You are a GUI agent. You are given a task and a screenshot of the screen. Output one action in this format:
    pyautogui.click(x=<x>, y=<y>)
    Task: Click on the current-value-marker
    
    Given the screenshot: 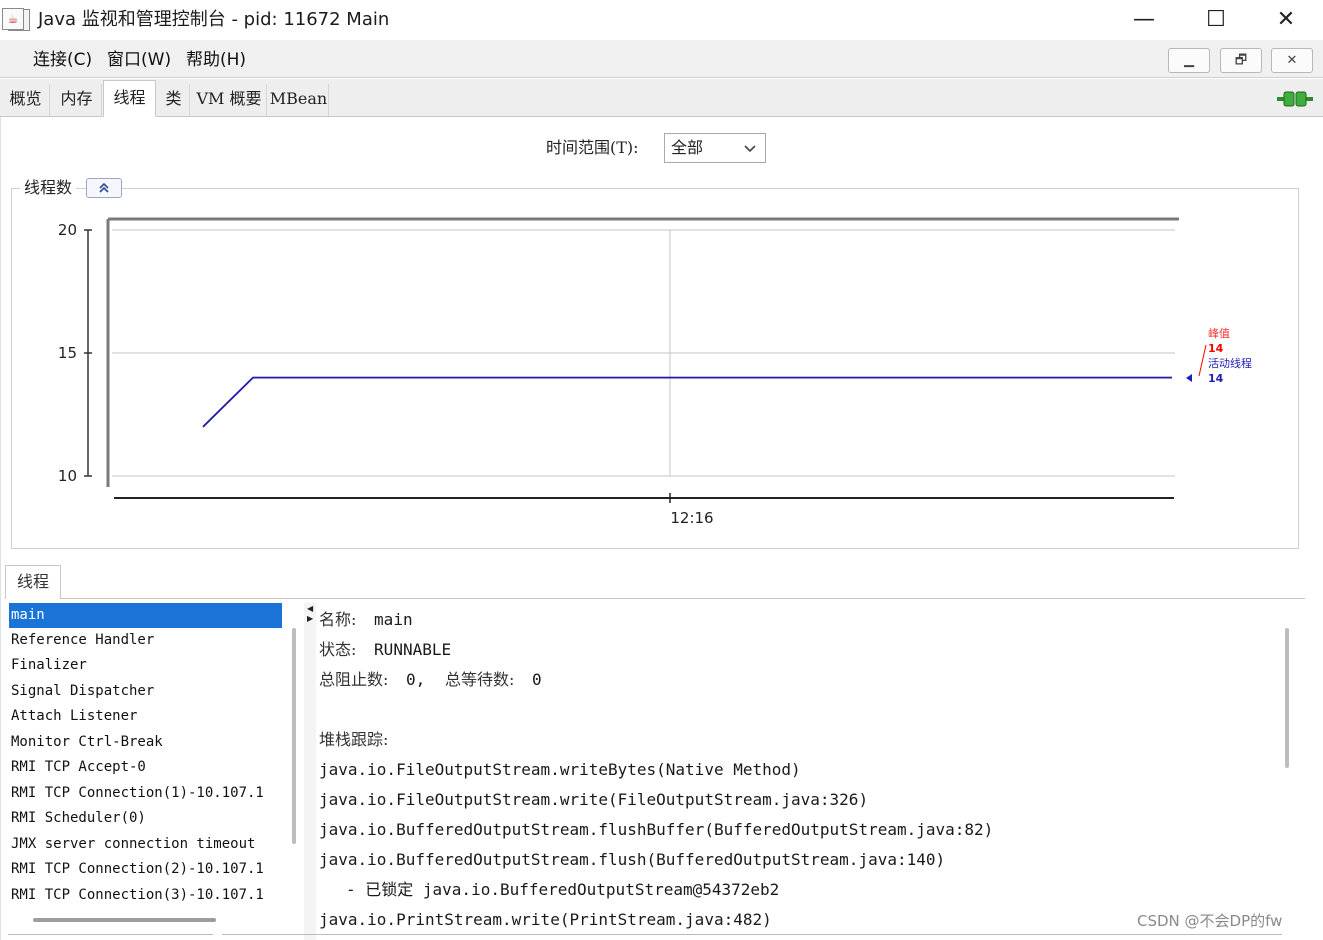 What is the action you would take?
    pyautogui.click(x=1189, y=378)
    